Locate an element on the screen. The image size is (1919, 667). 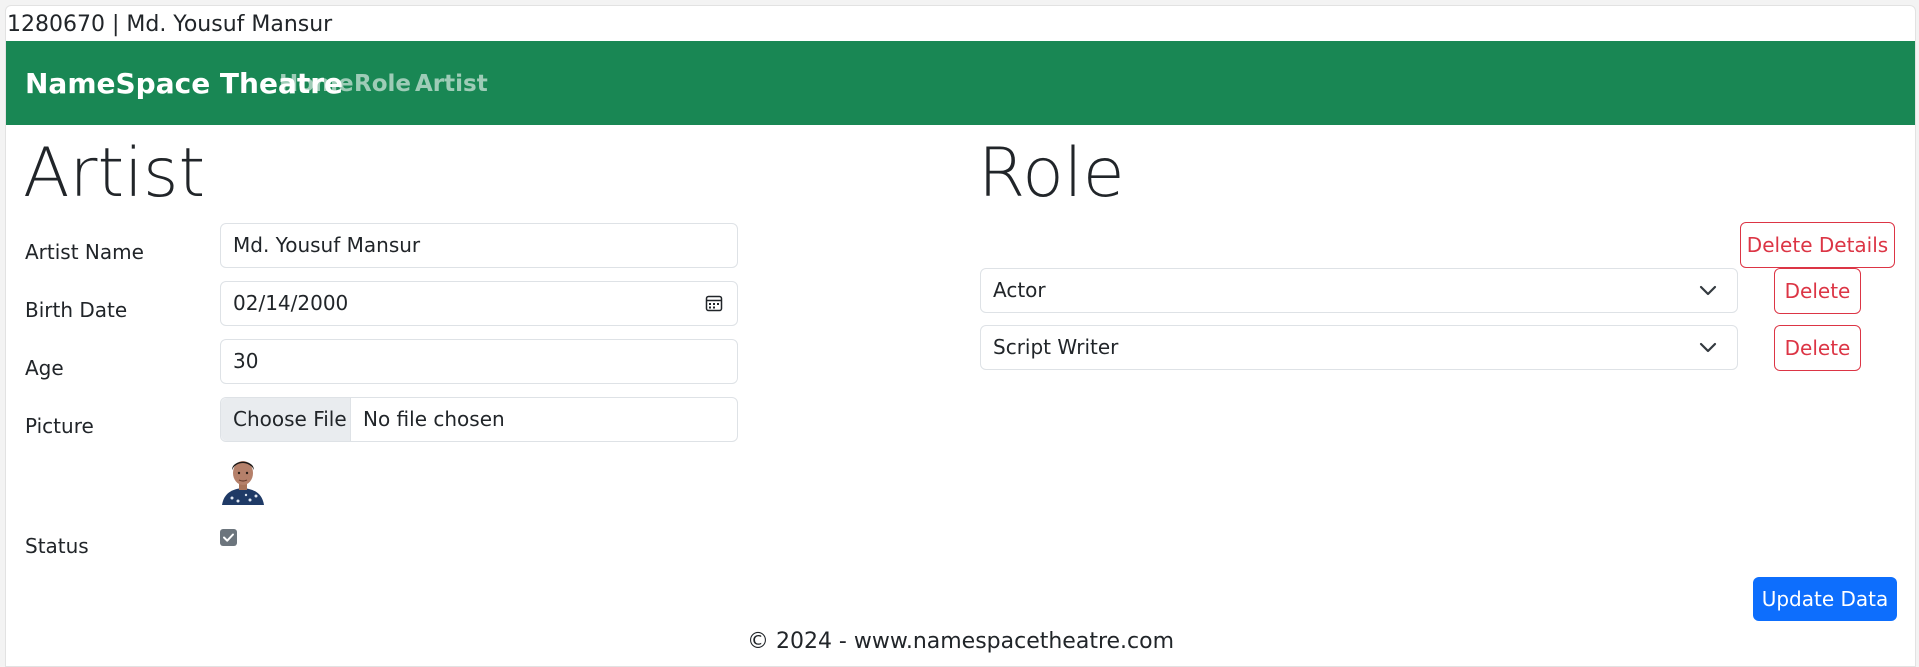
nav-link-artist: Artist is located at coordinates (451, 84).